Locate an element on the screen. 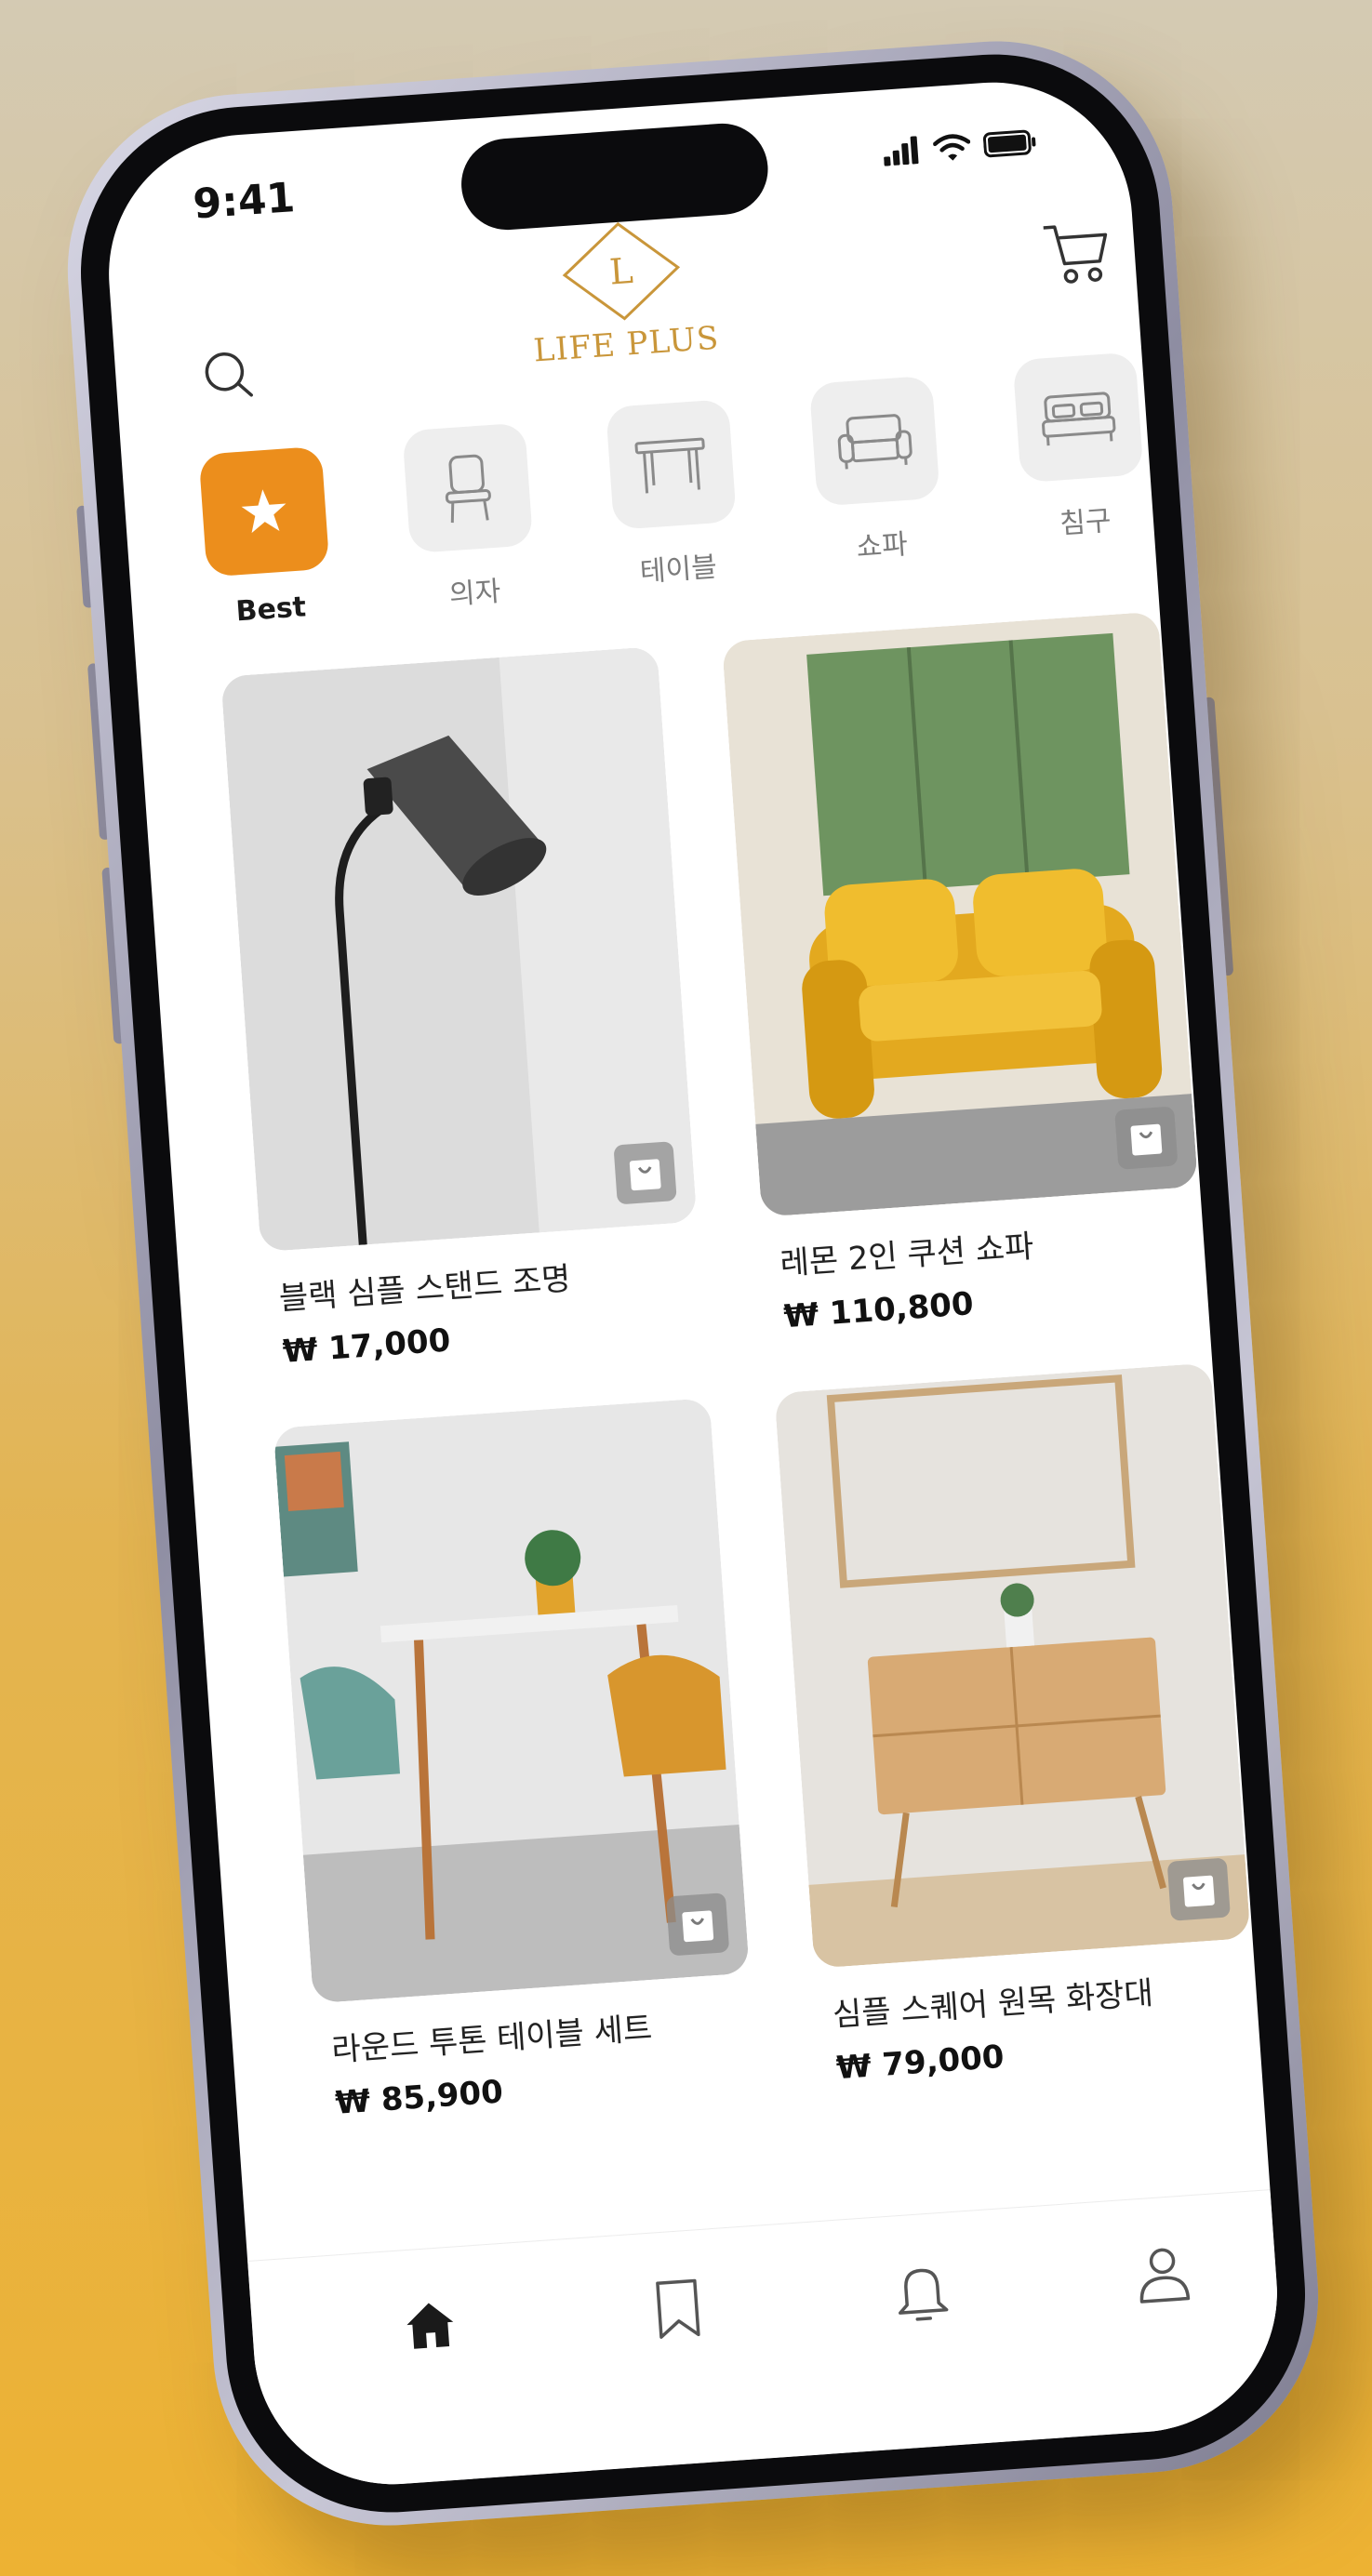  category-label: 의자 is located at coordinates (475, 593).